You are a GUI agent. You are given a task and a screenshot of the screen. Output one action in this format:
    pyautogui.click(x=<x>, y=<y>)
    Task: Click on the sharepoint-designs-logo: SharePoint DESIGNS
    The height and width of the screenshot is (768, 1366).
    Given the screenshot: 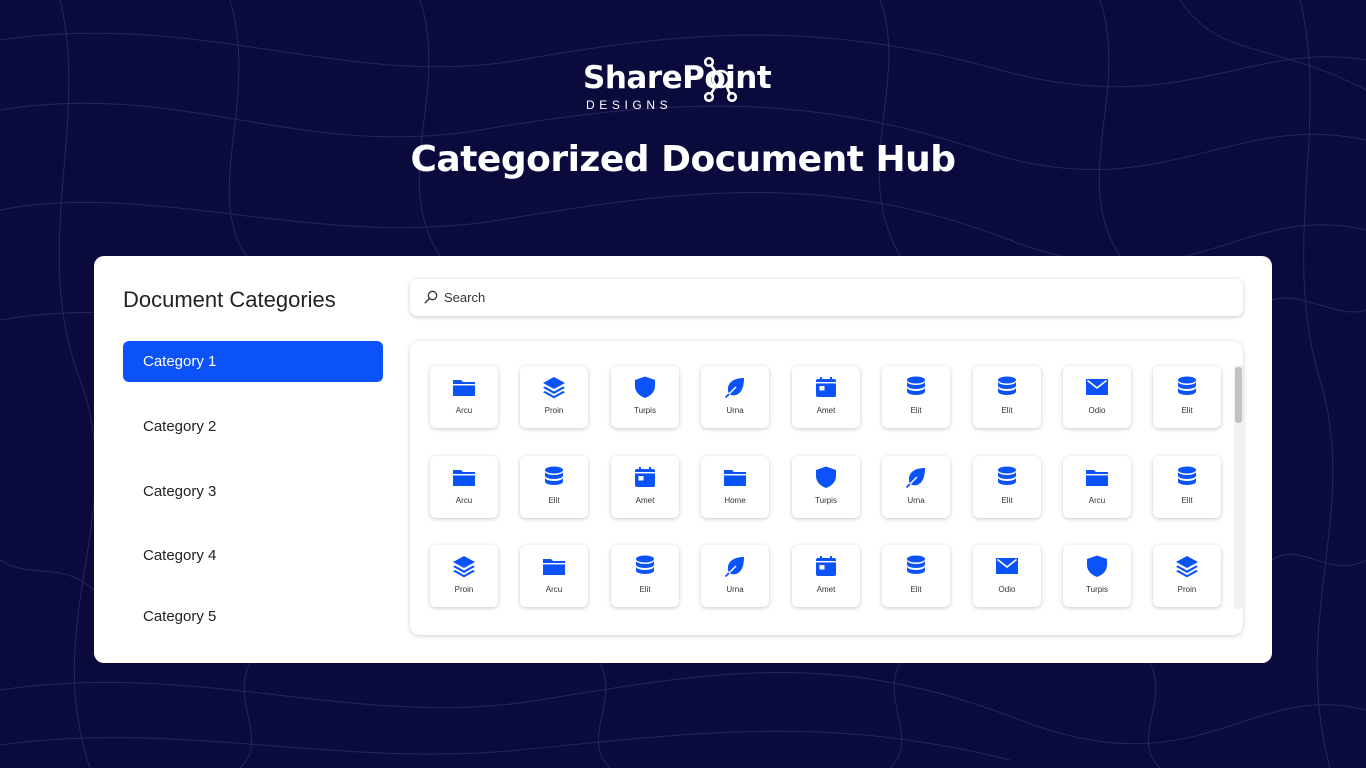 What is the action you would take?
    pyautogui.click(x=688, y=86)
    